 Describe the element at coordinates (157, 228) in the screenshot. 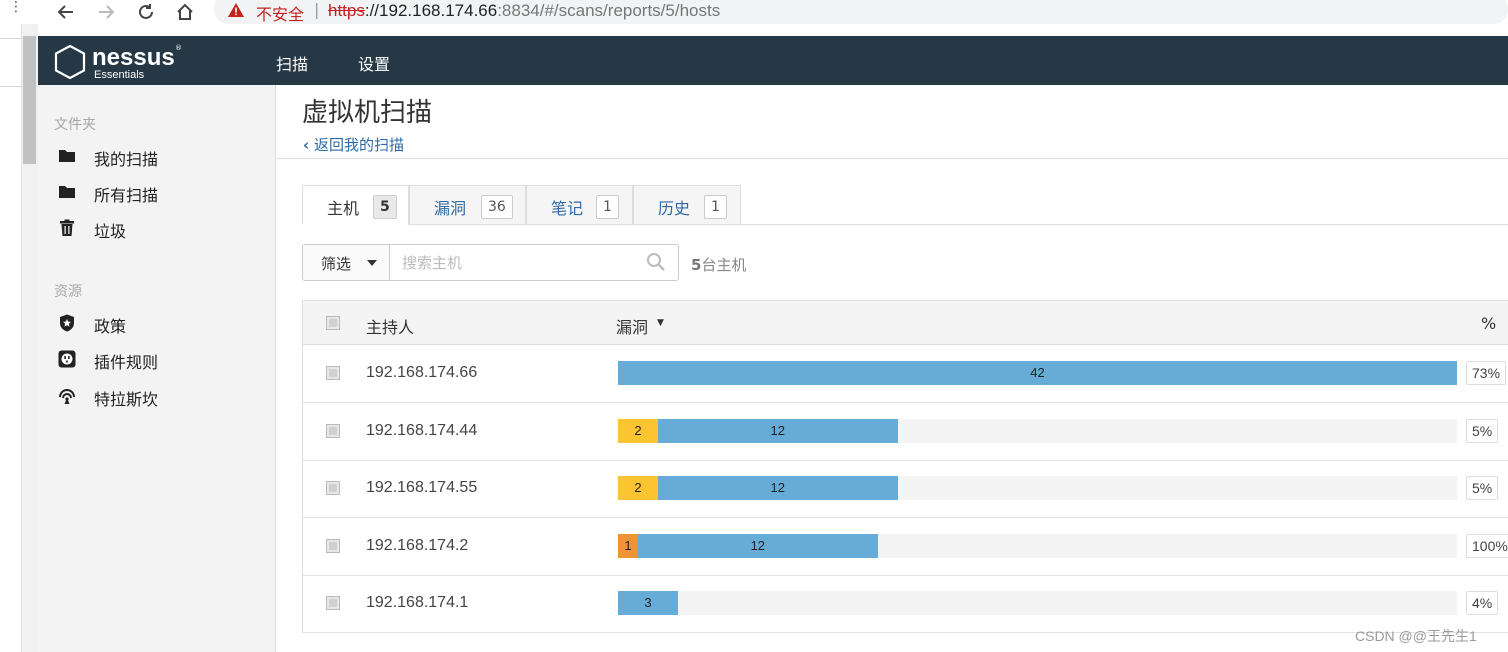

I see `sidebar-item-trash: 垃圾` at that location.